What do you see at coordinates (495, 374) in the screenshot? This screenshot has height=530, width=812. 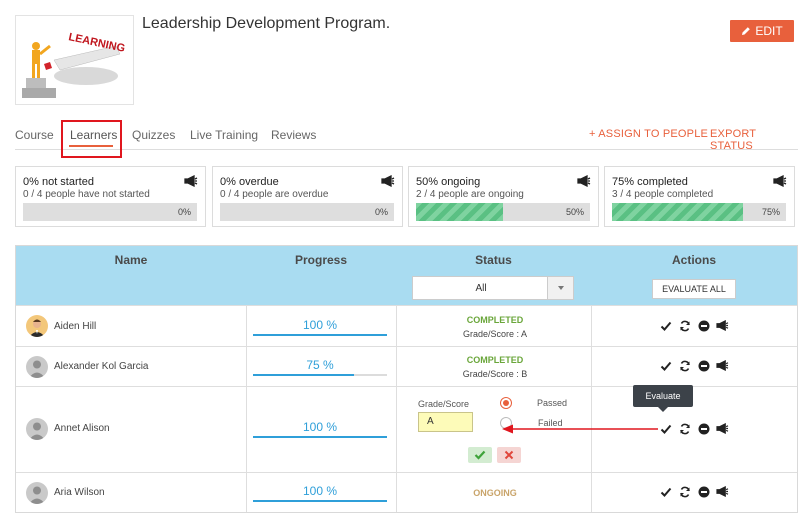 I see `grade-score-text: Grade/Score : B` at bounding box center [495, 374].